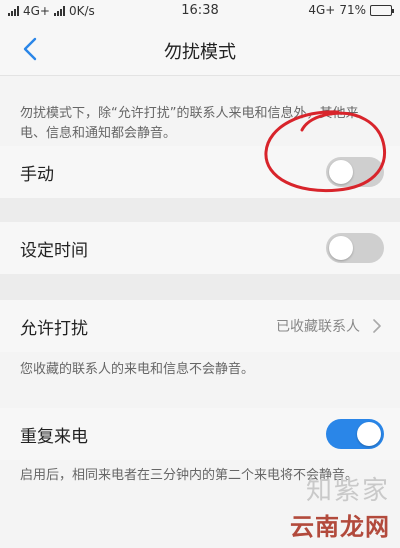 This screenshot has width=400, height=548. I want to click on battery-percent: 71%, so click(352, 10).